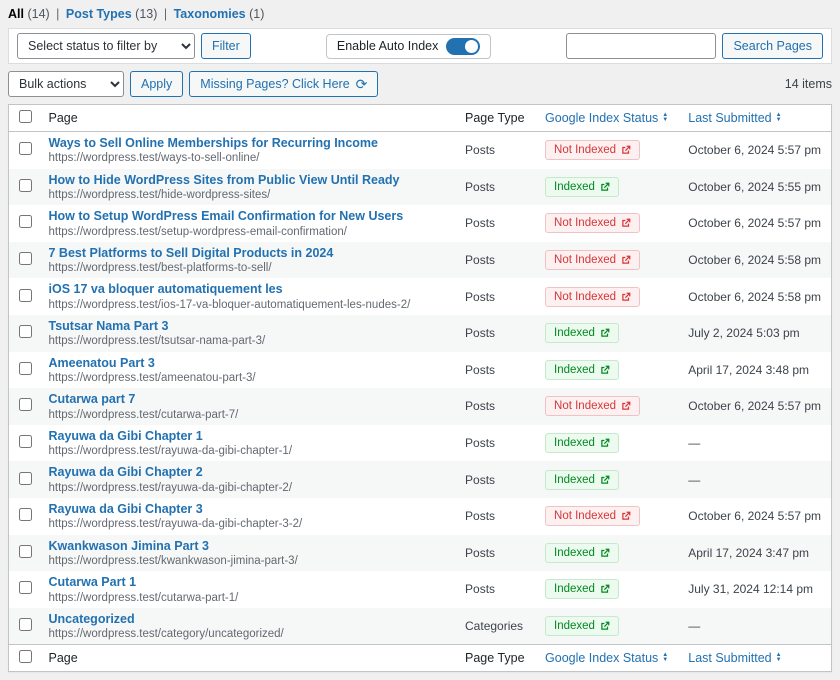 The height and width of the screenshot is (680, 840). Describe the element at coordinates (98, 14) in the screenshot. I see `view-post-types-label: Post Types` at that location.